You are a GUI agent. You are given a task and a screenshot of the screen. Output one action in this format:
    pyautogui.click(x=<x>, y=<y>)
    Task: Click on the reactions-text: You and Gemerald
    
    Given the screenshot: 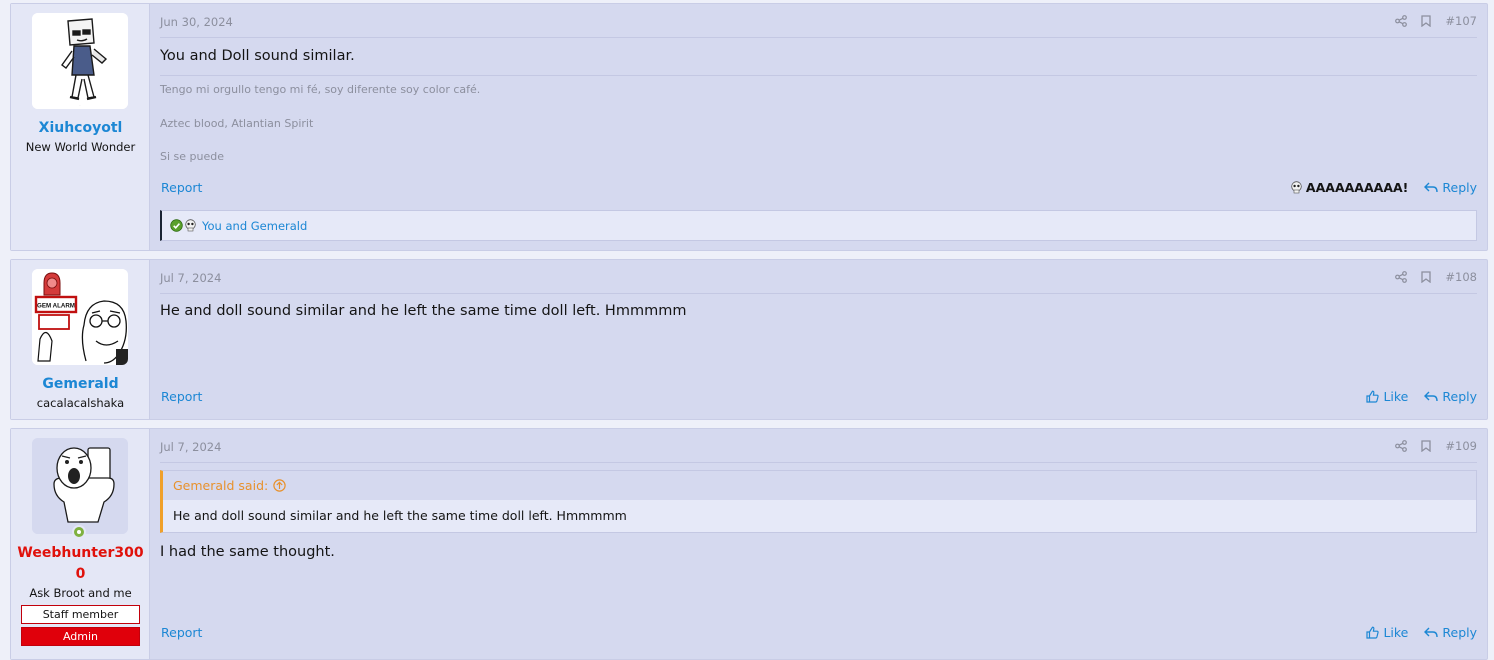 What is the action you would take?
    pyautogui.click(x=254, y=226)
    